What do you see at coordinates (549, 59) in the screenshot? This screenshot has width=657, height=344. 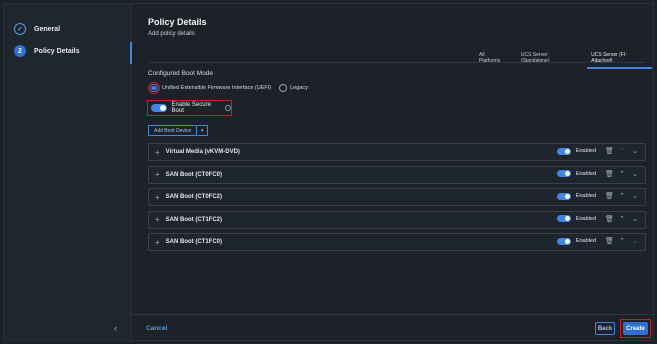 I see `tab-ucs-standalone: UCS Server (Standalone)` at bounding box center [549, 59].